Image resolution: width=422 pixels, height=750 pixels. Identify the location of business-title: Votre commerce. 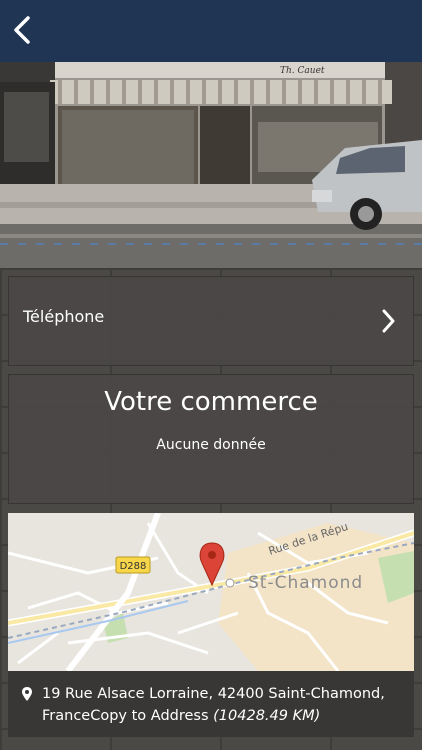
(211, 402).